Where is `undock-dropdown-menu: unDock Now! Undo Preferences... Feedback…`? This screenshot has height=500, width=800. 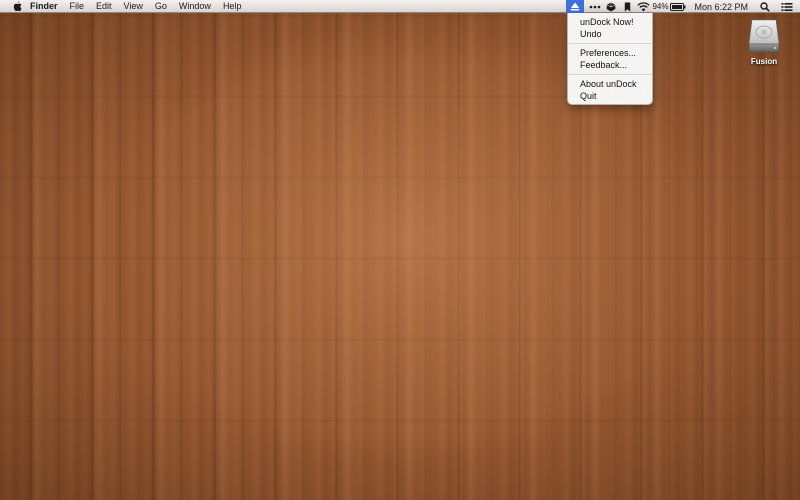 undock-dropdown-menu: unDock Now! Undo Preferences... Feedback… is located at coordinates (610, 59).